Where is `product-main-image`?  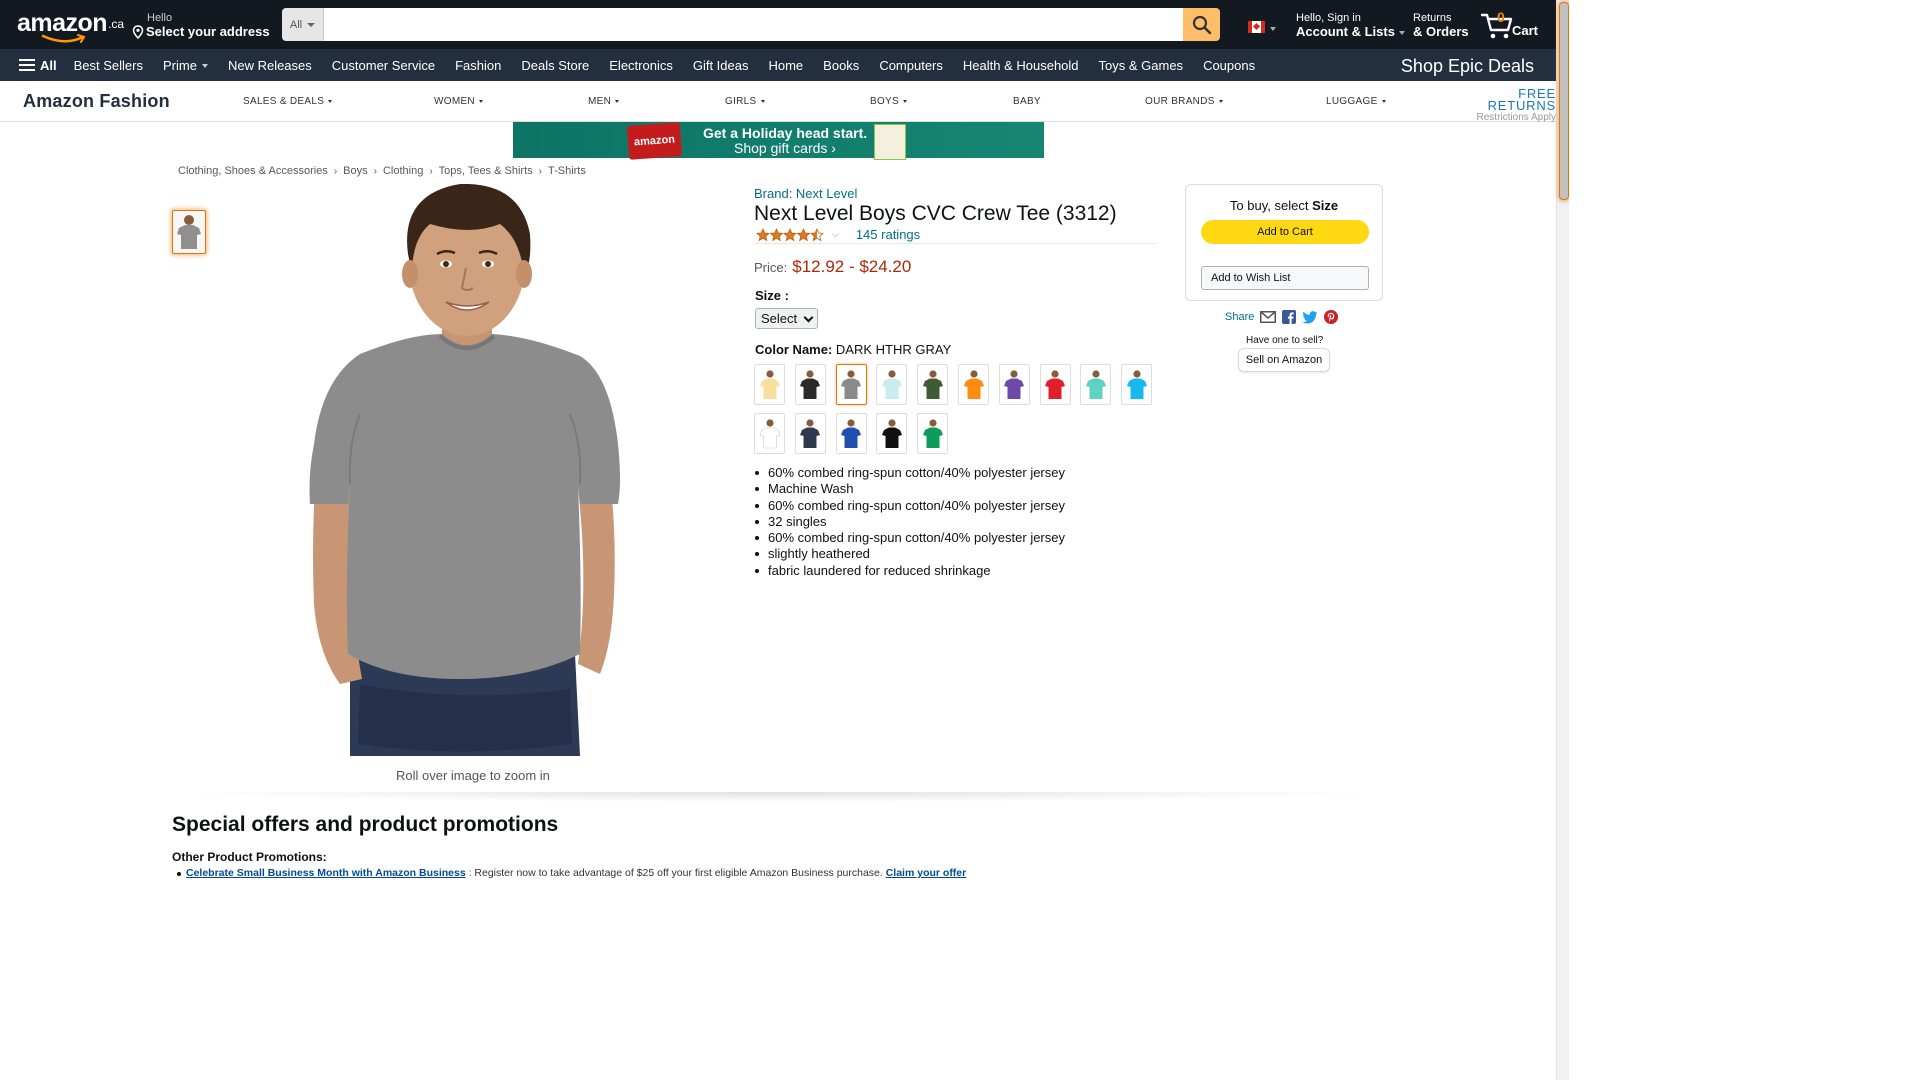 product-main-image is located at coordinates (465, 470).